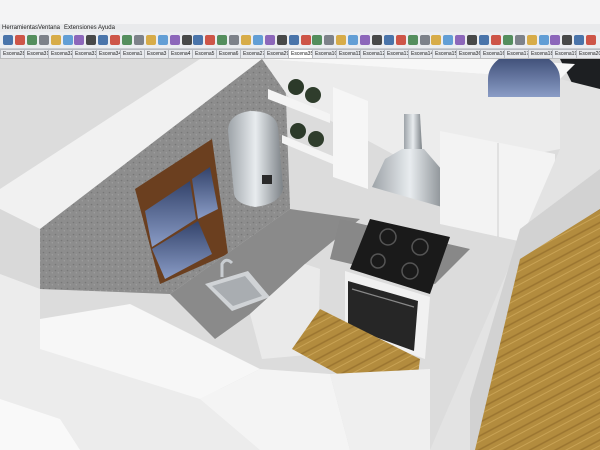 The width and height of the screenshot is (600, 450). What do you see at coordinates (103, 40) in the screenshot?
I see `move-icon` at bounding box center [103, 40].